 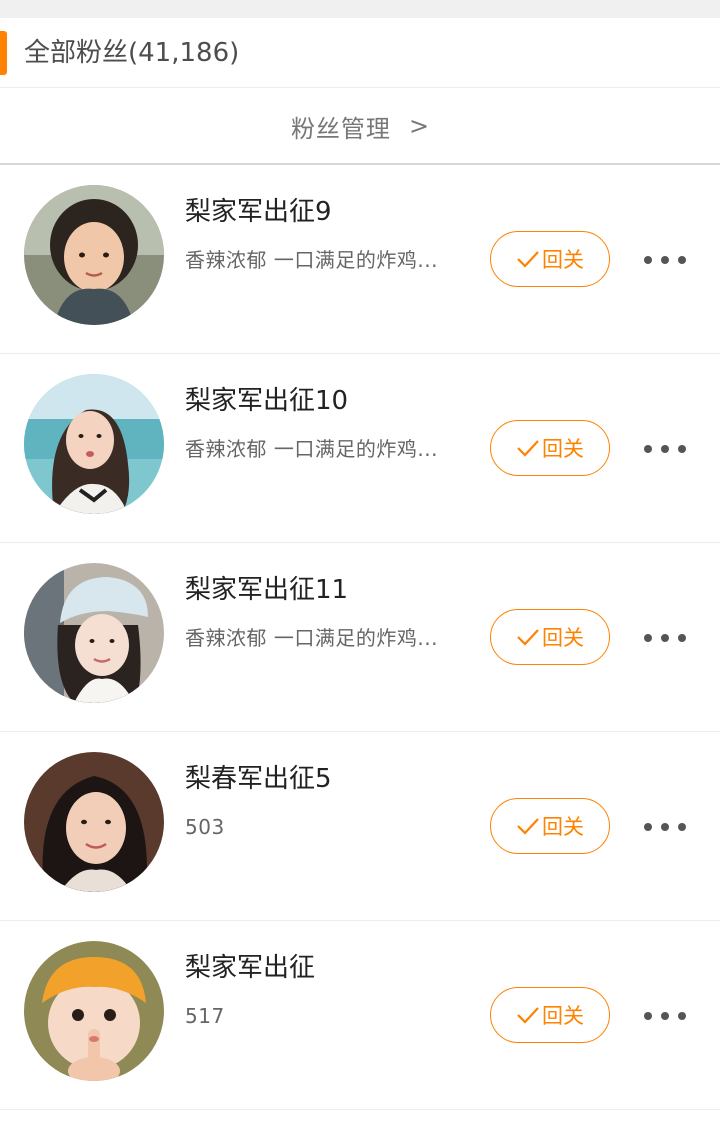 What do you see at coordinates (258, 212) in the screenshot?
I see `fan-name: 梨家军出征9` at bounding box center [258, 212].